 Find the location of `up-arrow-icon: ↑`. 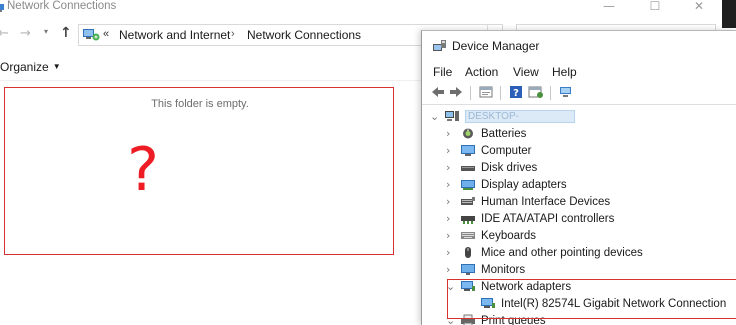

up-arrow-icon: ↑ is located at coordinates (66, 33).